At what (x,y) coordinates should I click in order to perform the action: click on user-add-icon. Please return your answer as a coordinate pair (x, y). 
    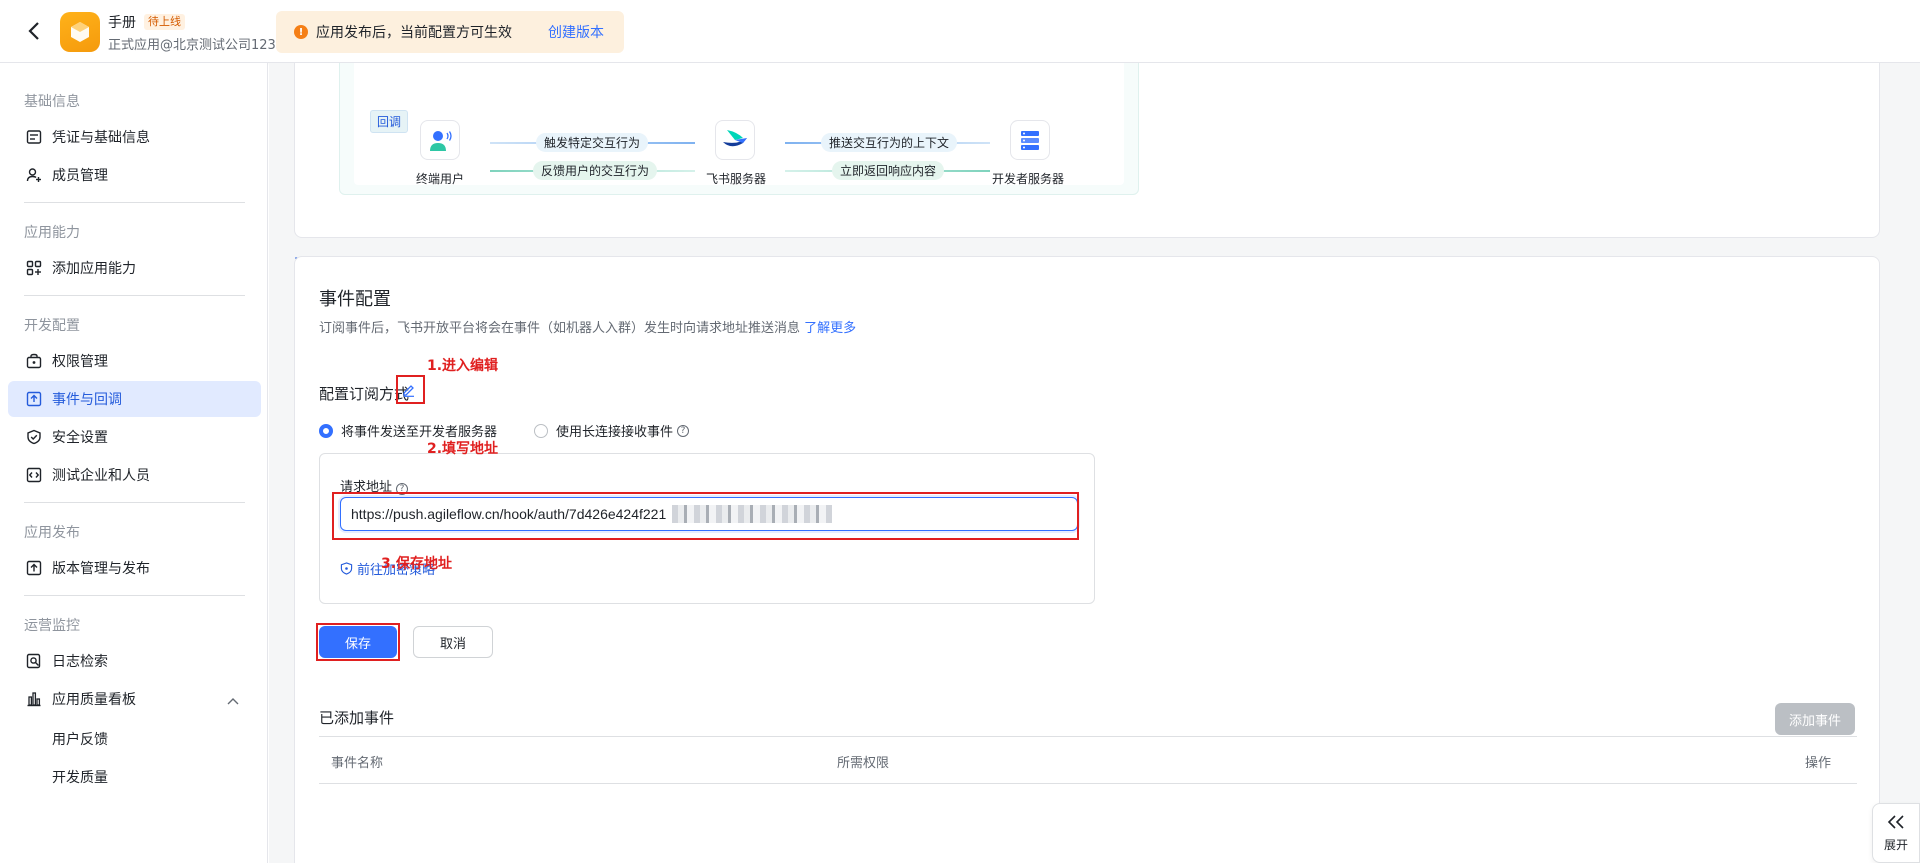
    Looking at the image, I should click on (34, 175).